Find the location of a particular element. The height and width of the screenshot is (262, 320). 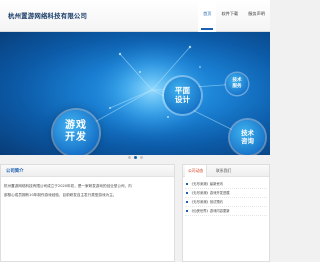

nav-item-download: 软件下载 is located at coordinates (229, 16).